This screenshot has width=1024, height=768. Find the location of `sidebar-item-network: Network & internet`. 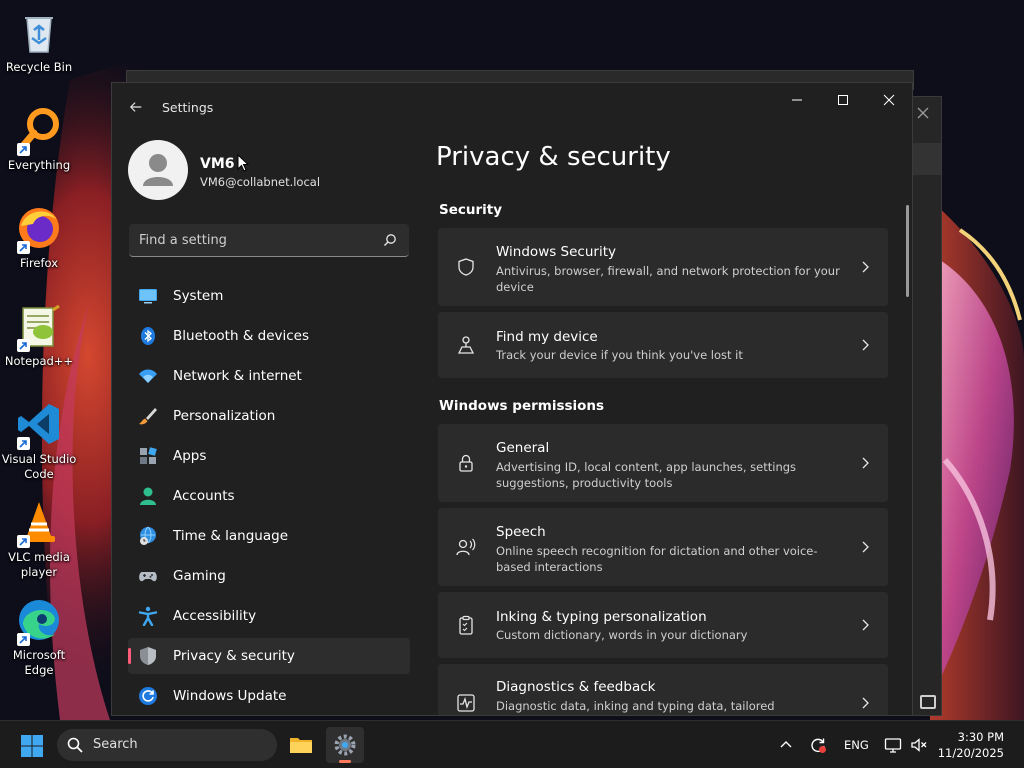

sidebar-item-network: Network & internet is located at coordinates (269, 376).